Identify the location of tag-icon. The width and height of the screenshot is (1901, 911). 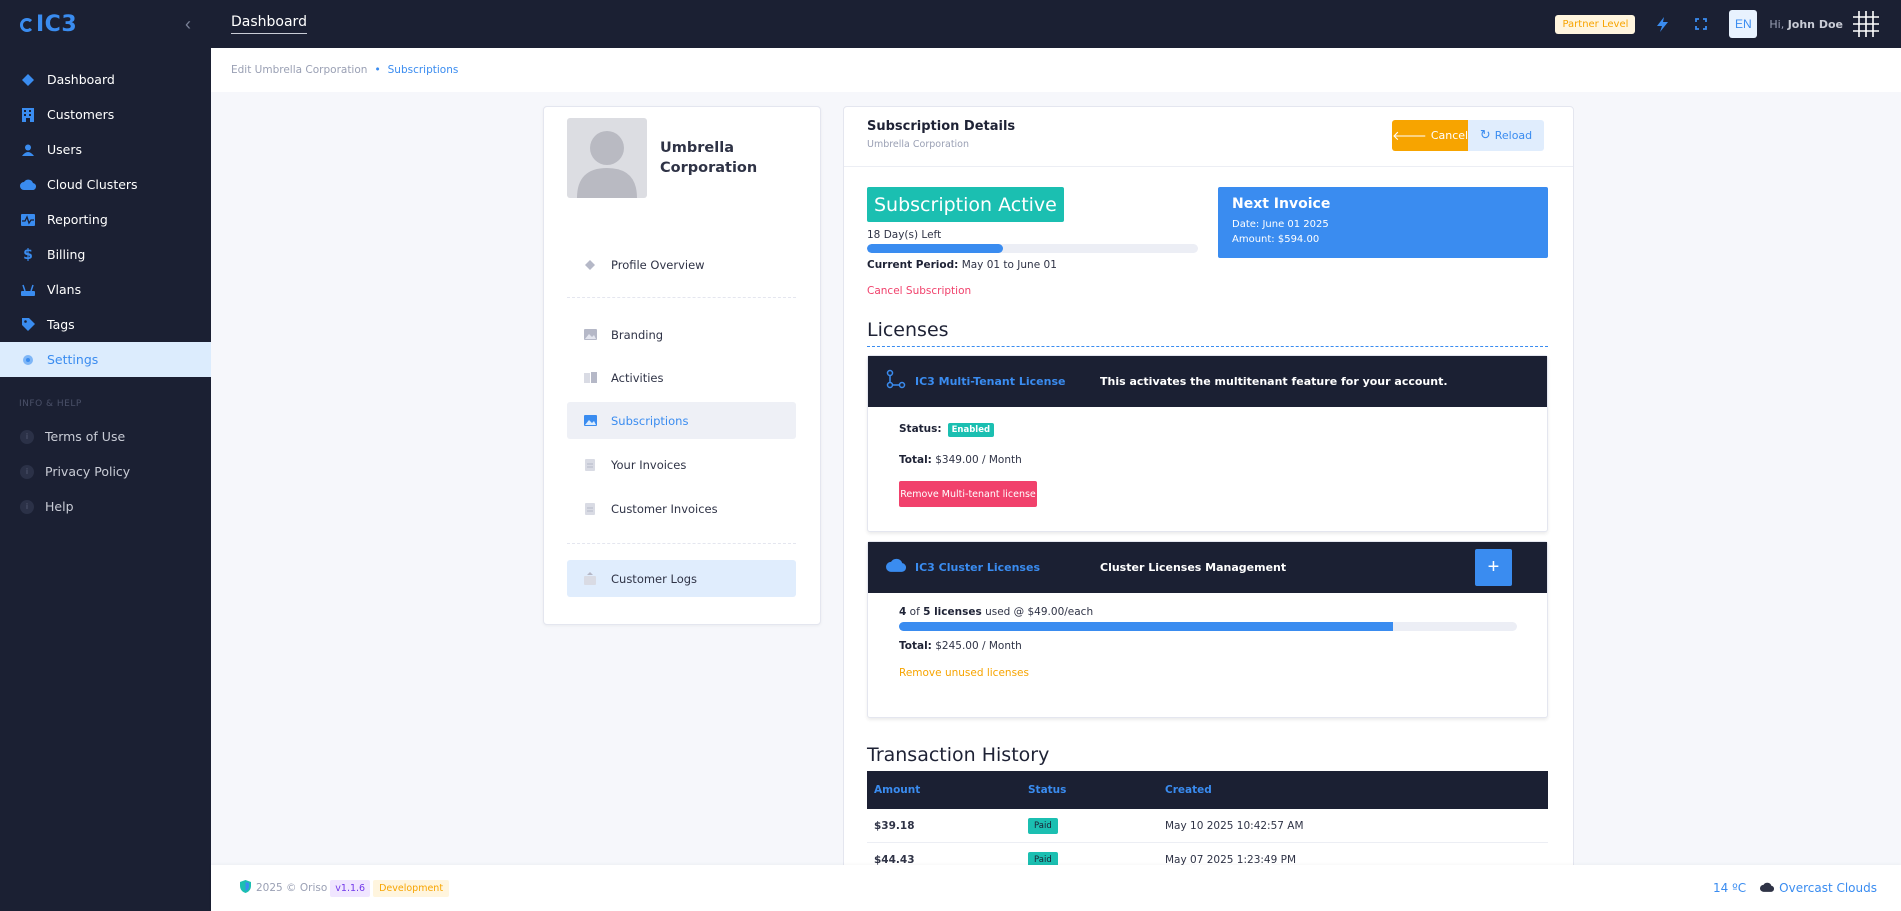
(28, 325).